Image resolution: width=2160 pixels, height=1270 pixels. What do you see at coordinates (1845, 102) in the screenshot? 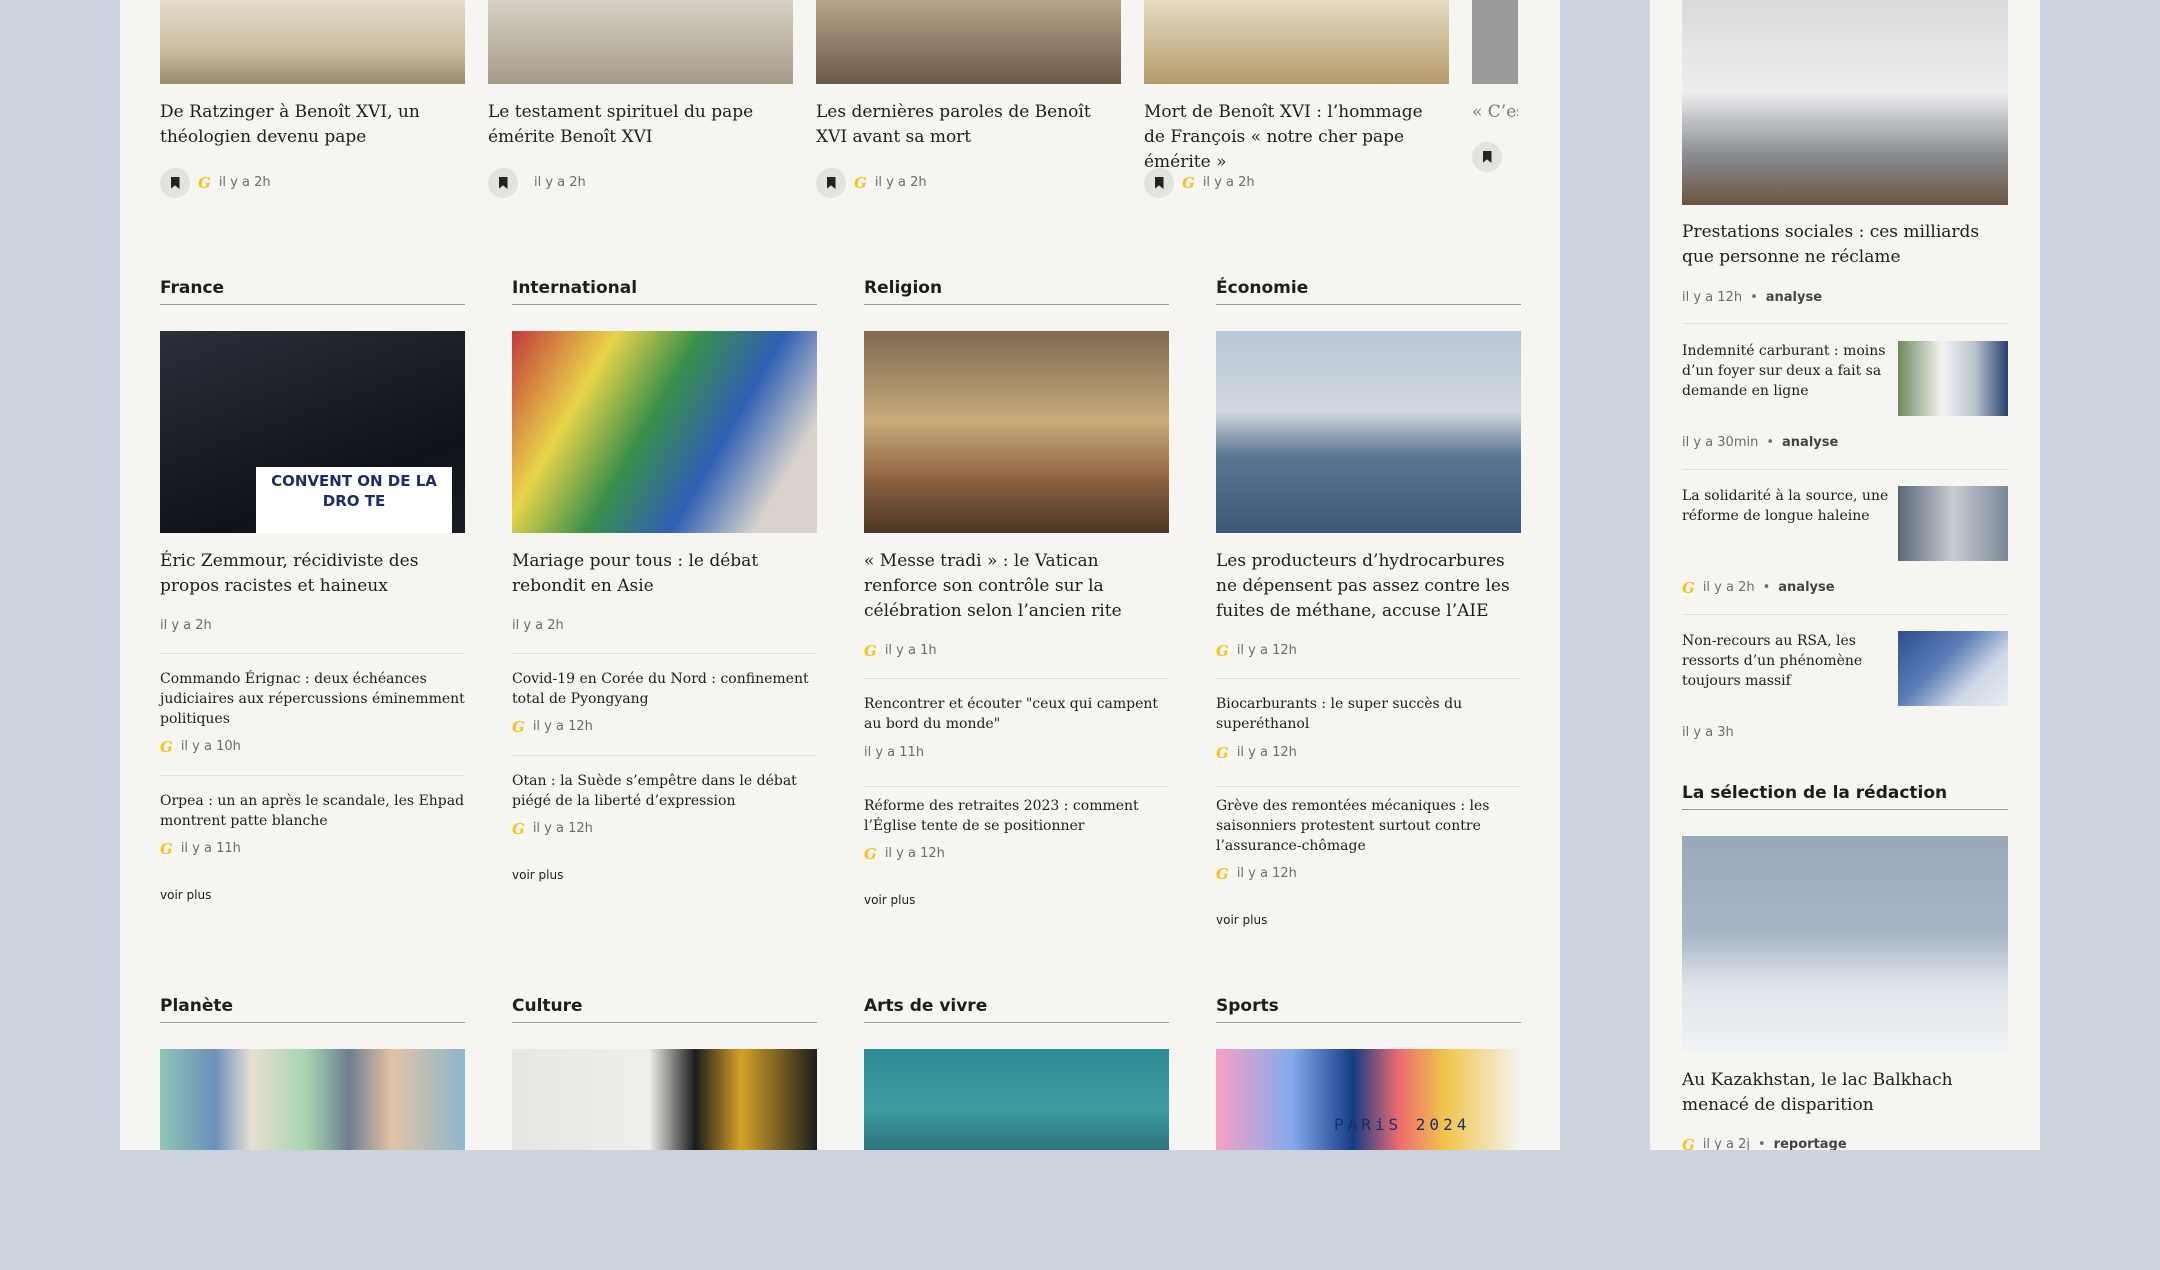
I see `sidebar-lead-image` at bounding box center [1845, 102].